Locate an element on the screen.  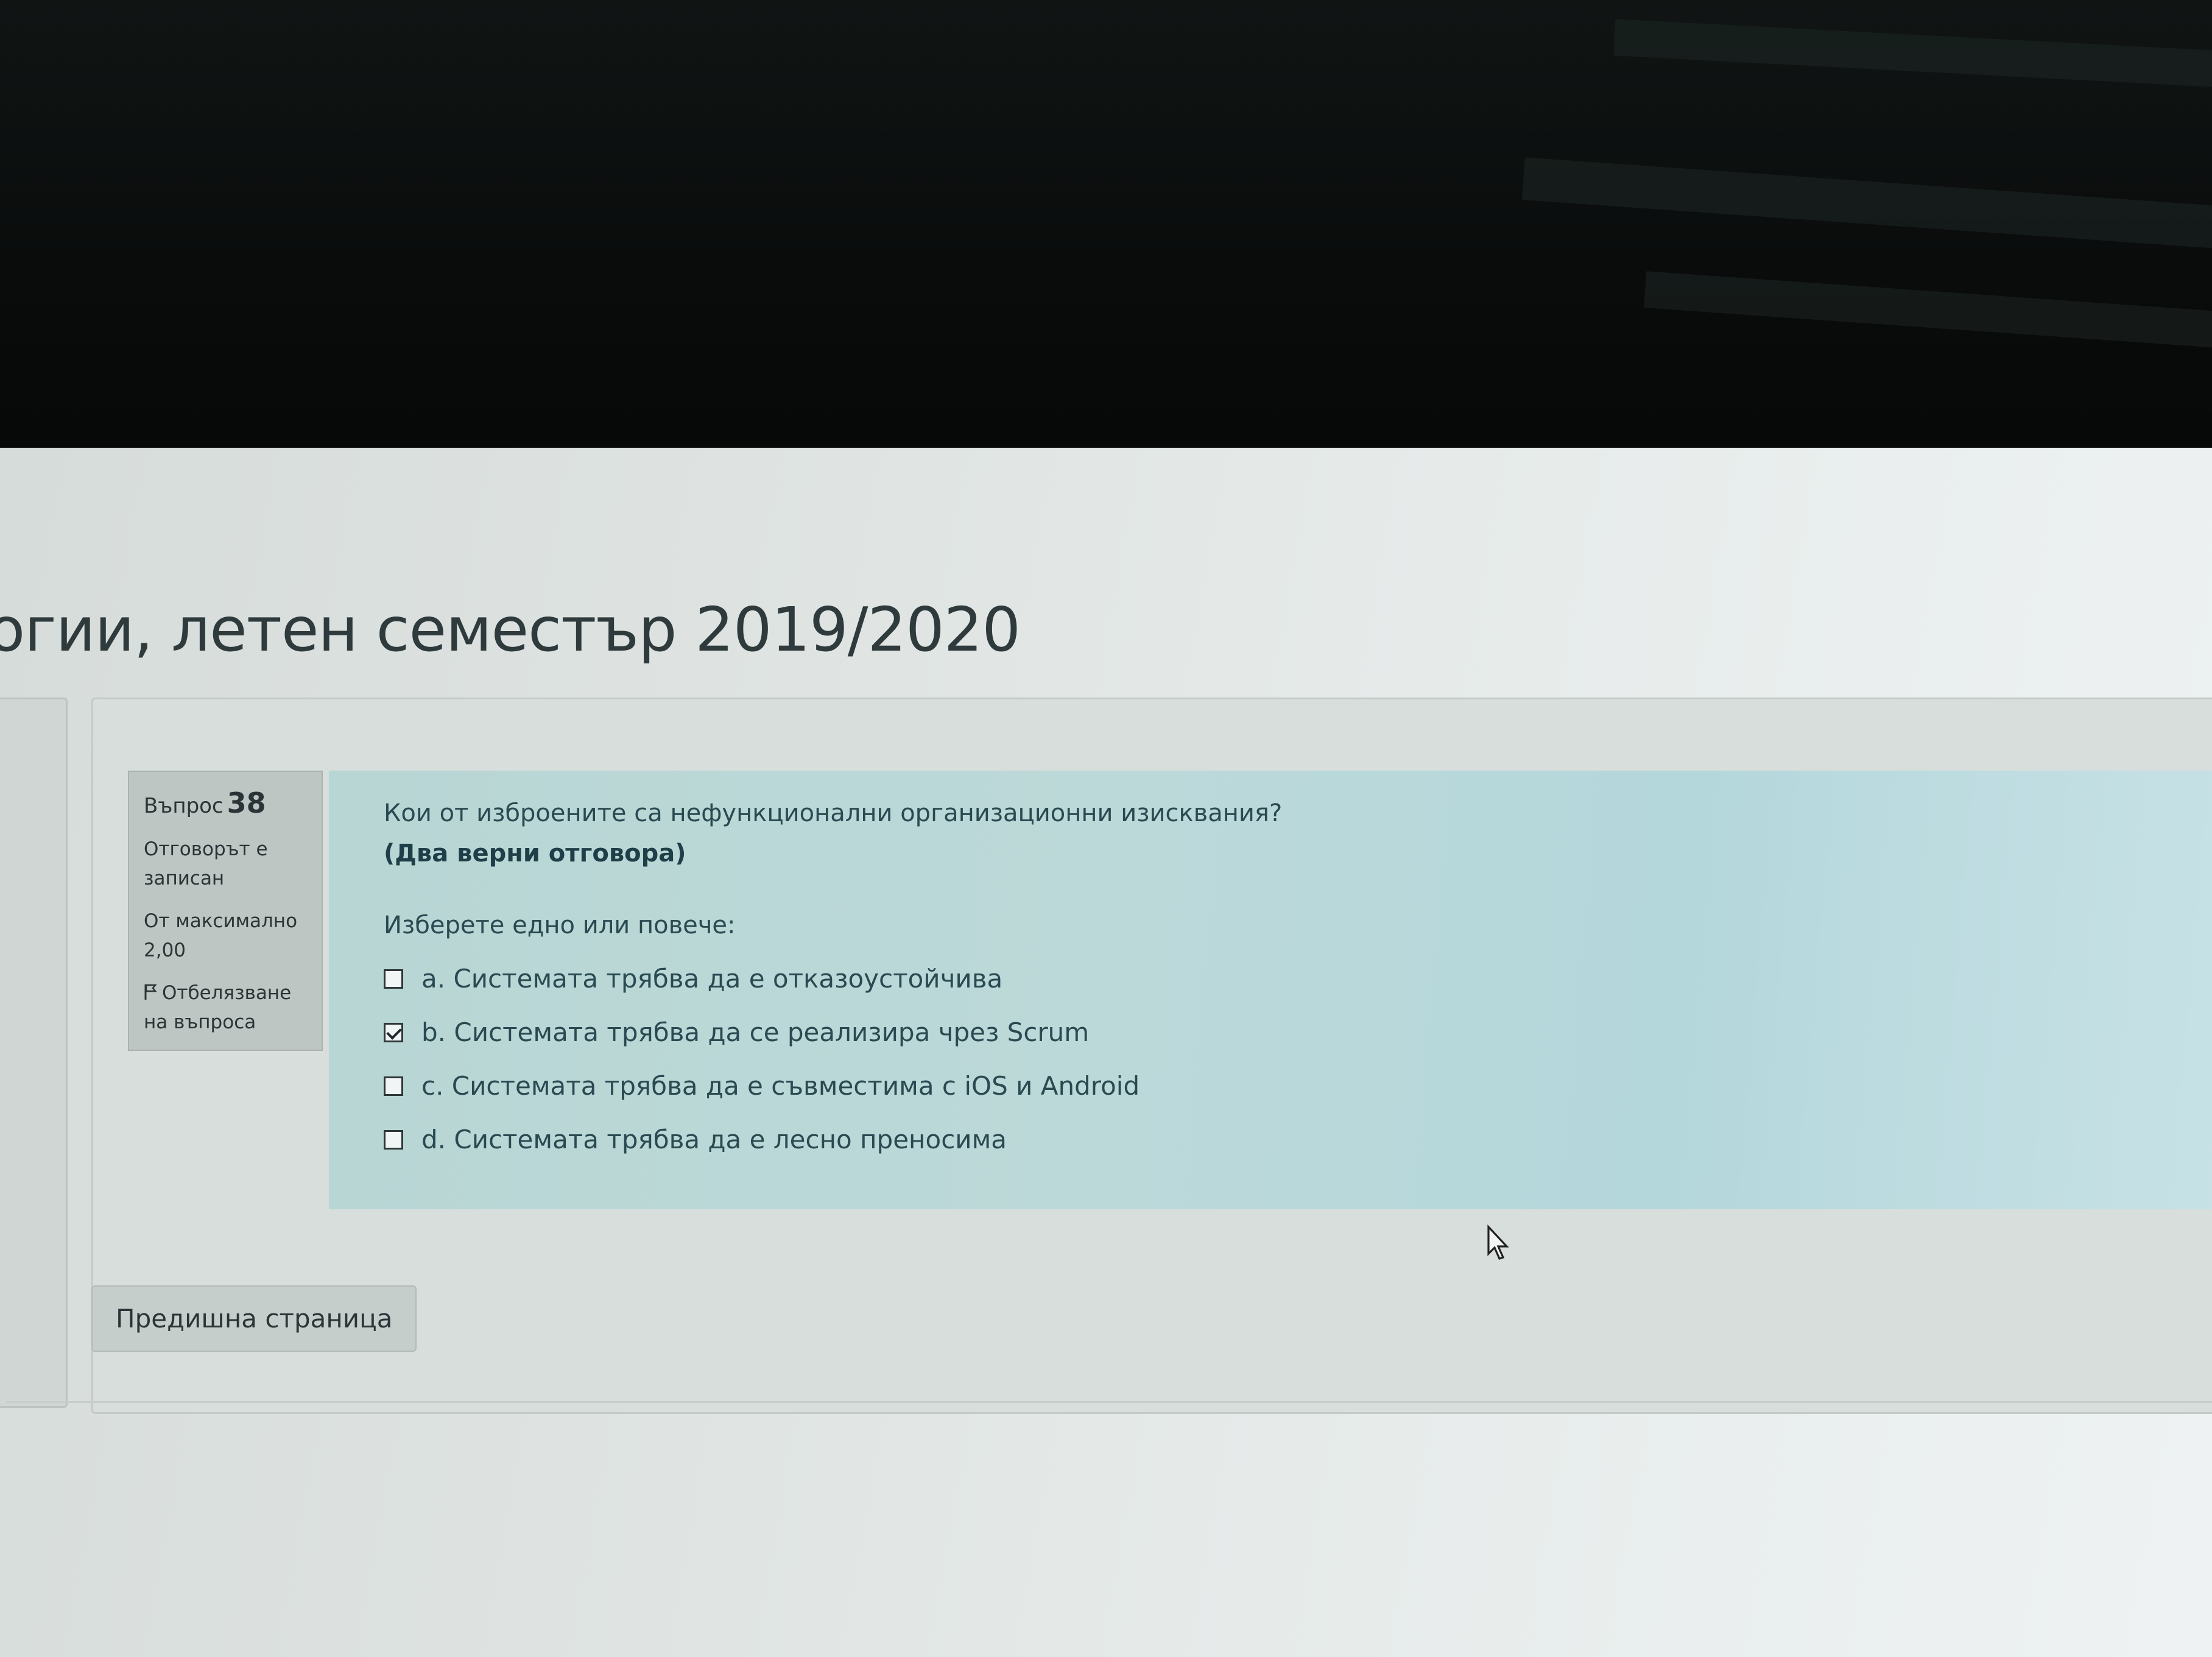
option-label-d: d. Системата трябва да е лесно преносима is located at coordinates (714, 1140).